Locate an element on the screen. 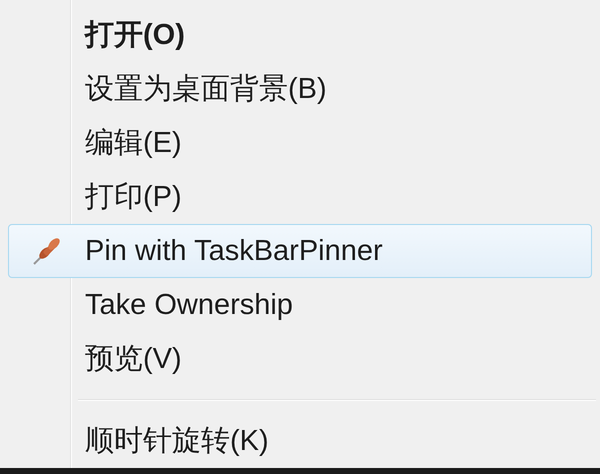  menu-item: 预览(V) is located at coordinates (300, 359).